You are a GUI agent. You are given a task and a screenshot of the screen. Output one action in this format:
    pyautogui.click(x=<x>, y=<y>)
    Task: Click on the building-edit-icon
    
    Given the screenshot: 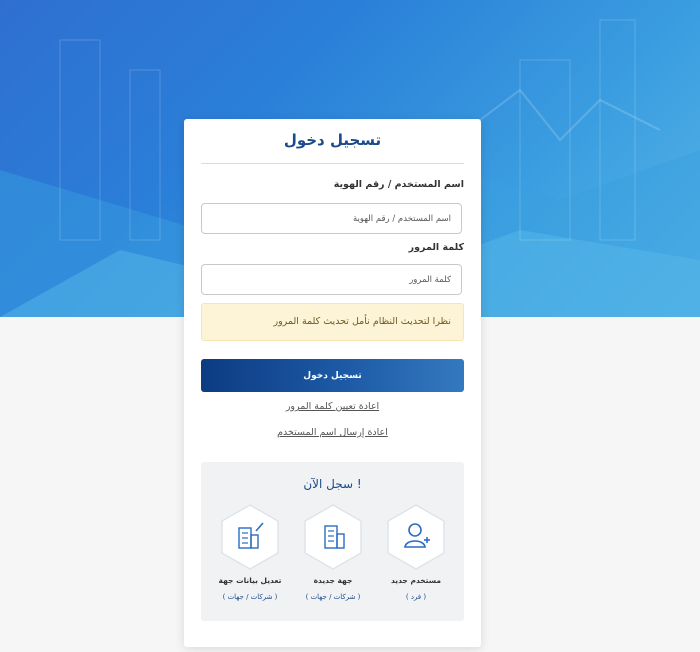 What is the action you would take?
    pyautogui.click(x=250, y=537)
    